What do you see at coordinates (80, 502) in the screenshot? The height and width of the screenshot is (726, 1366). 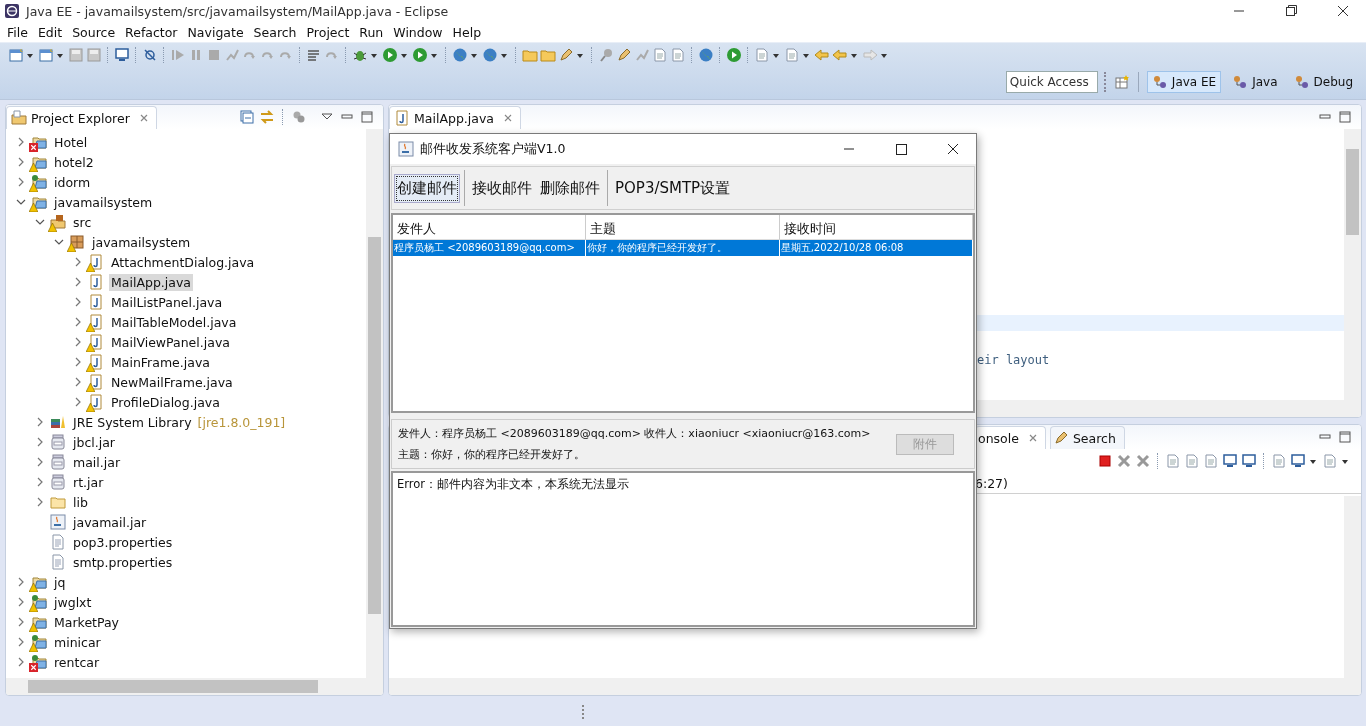 I see `tree-item: lib` at bounding box center [80, 502].